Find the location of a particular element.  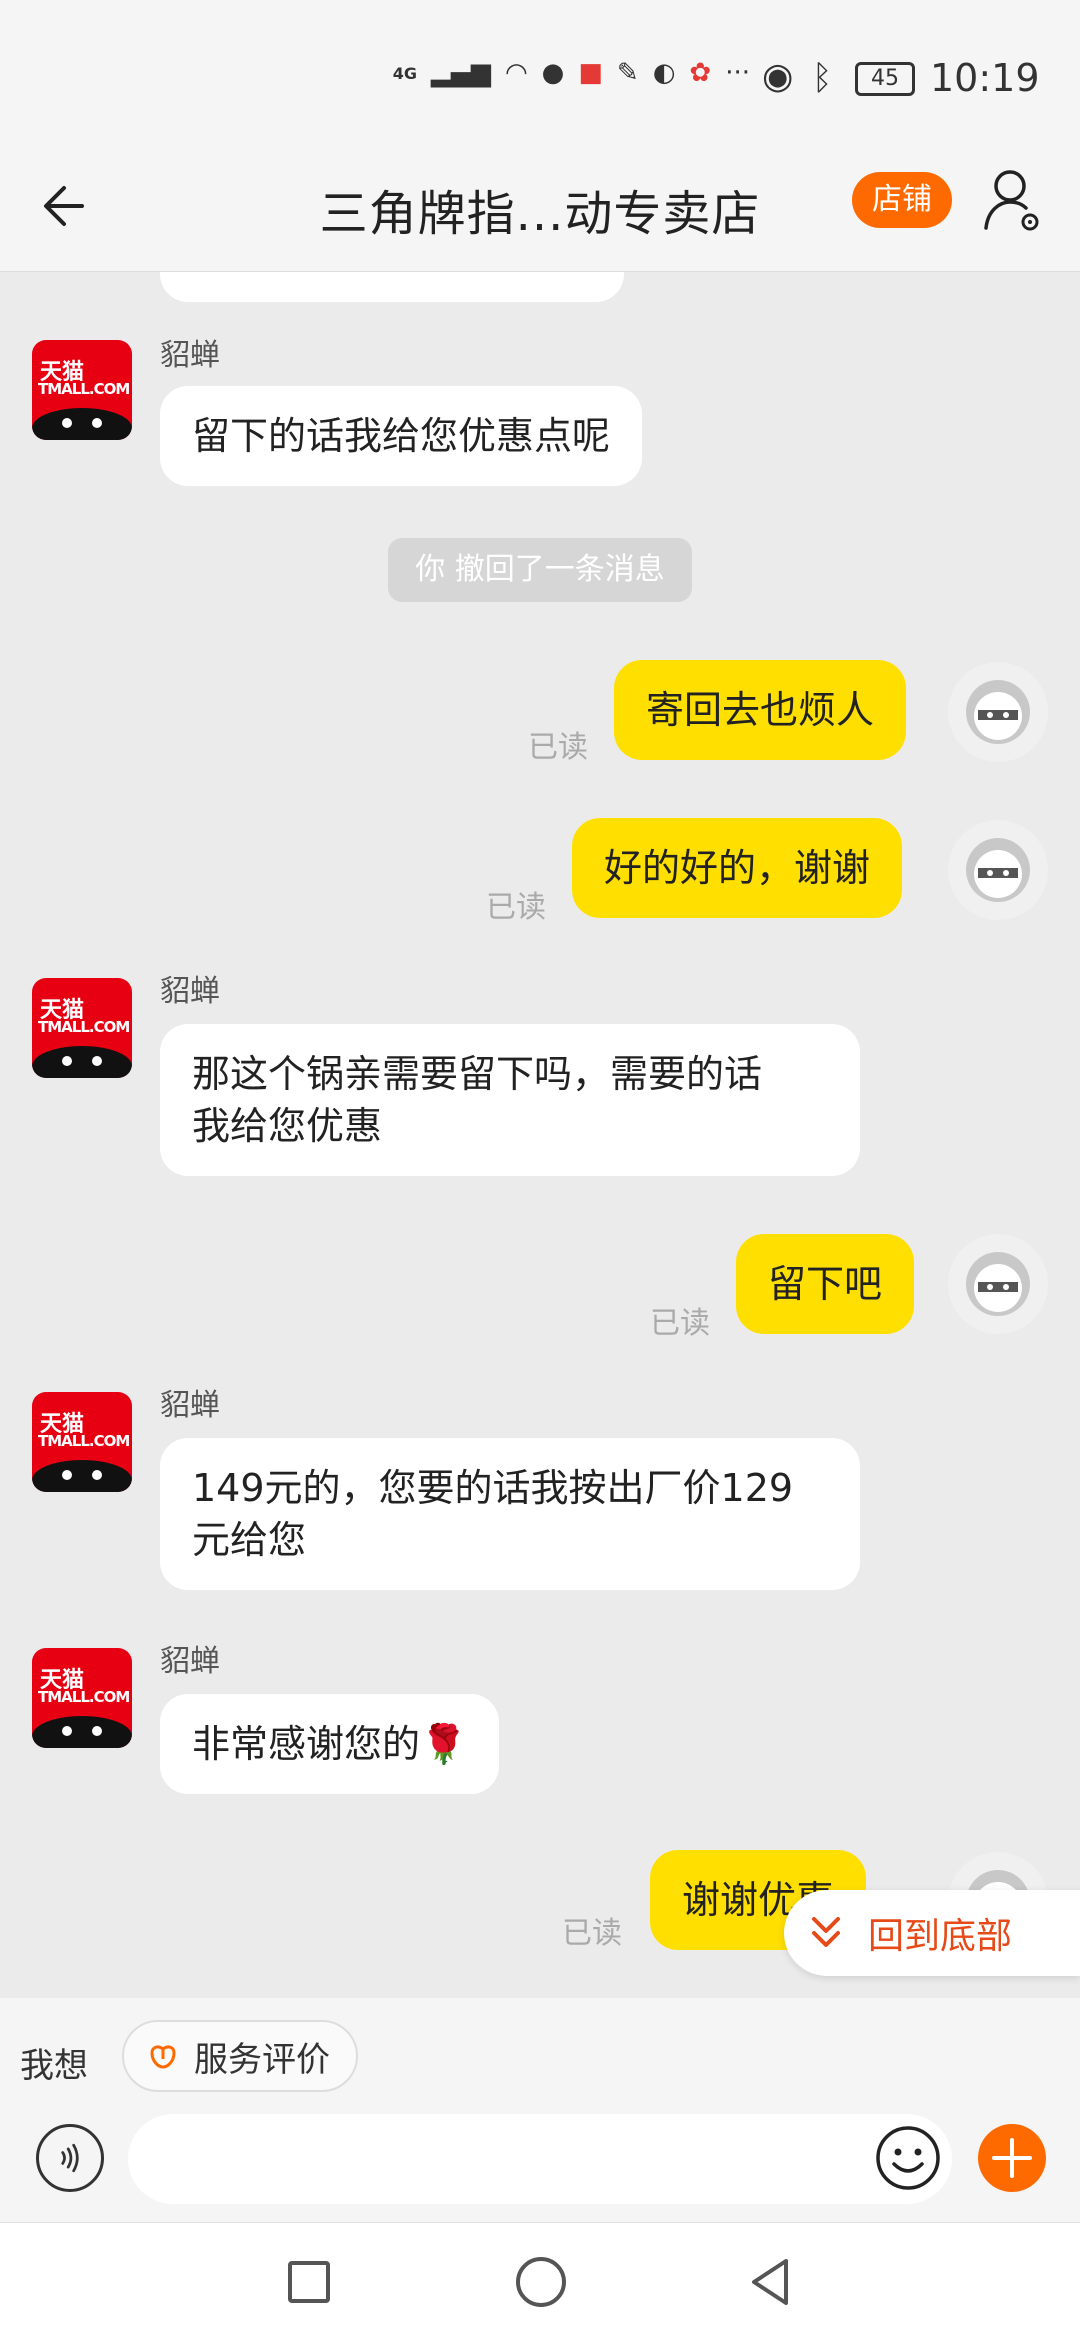

plus-icon is located at coordinates (1012, 2158).